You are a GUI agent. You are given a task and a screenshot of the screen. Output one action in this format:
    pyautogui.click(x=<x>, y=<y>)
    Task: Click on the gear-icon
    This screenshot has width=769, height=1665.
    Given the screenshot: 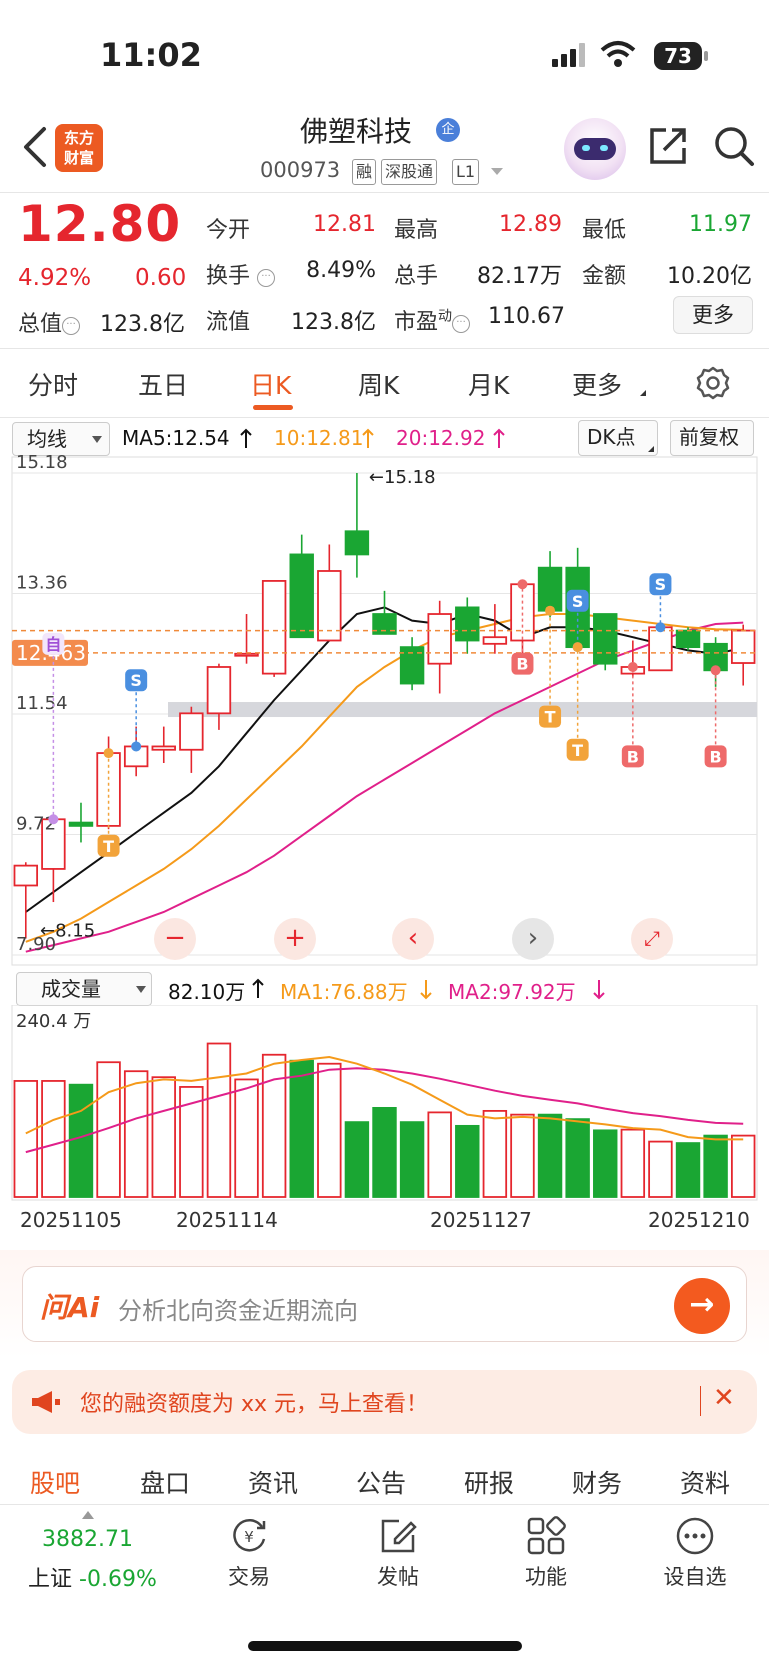 What is the action you would take?
    pyautogui.click(x=713, y=383)
    